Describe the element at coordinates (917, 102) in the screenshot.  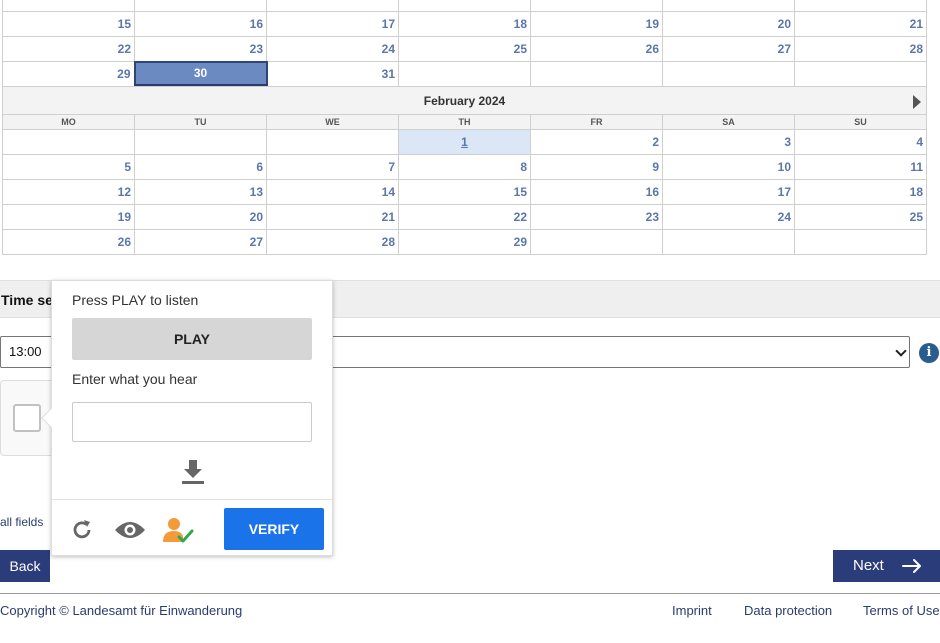
I see `next-month-arrow-icon` at that location.